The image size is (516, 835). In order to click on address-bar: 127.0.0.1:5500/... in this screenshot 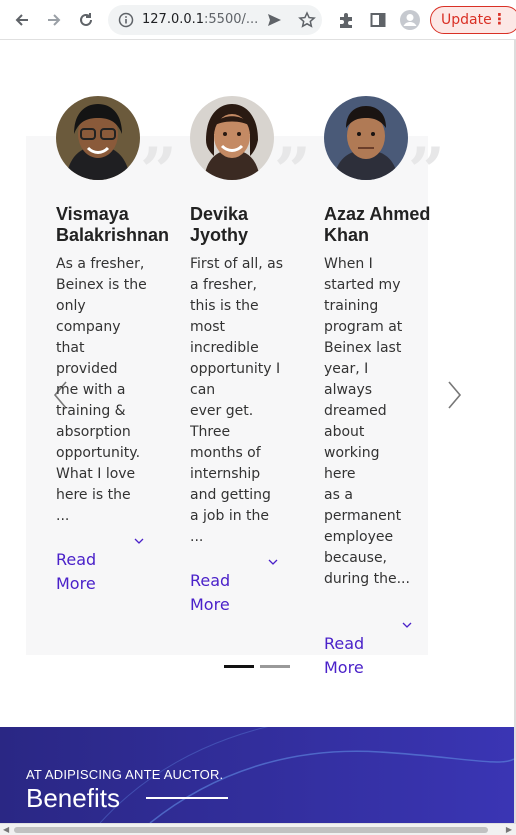, I will do `click(215, 20)`.